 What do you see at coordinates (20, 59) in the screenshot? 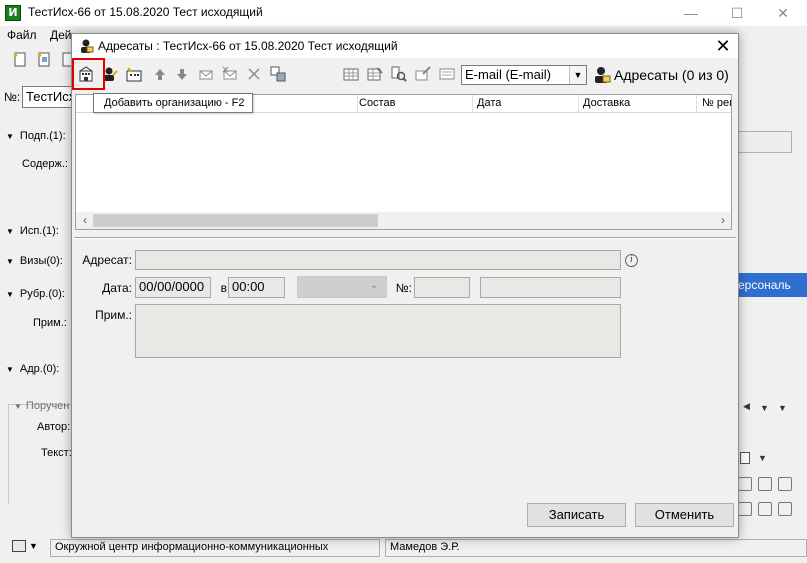
I see `new-doc-icon` at bounding box center [20, 59].